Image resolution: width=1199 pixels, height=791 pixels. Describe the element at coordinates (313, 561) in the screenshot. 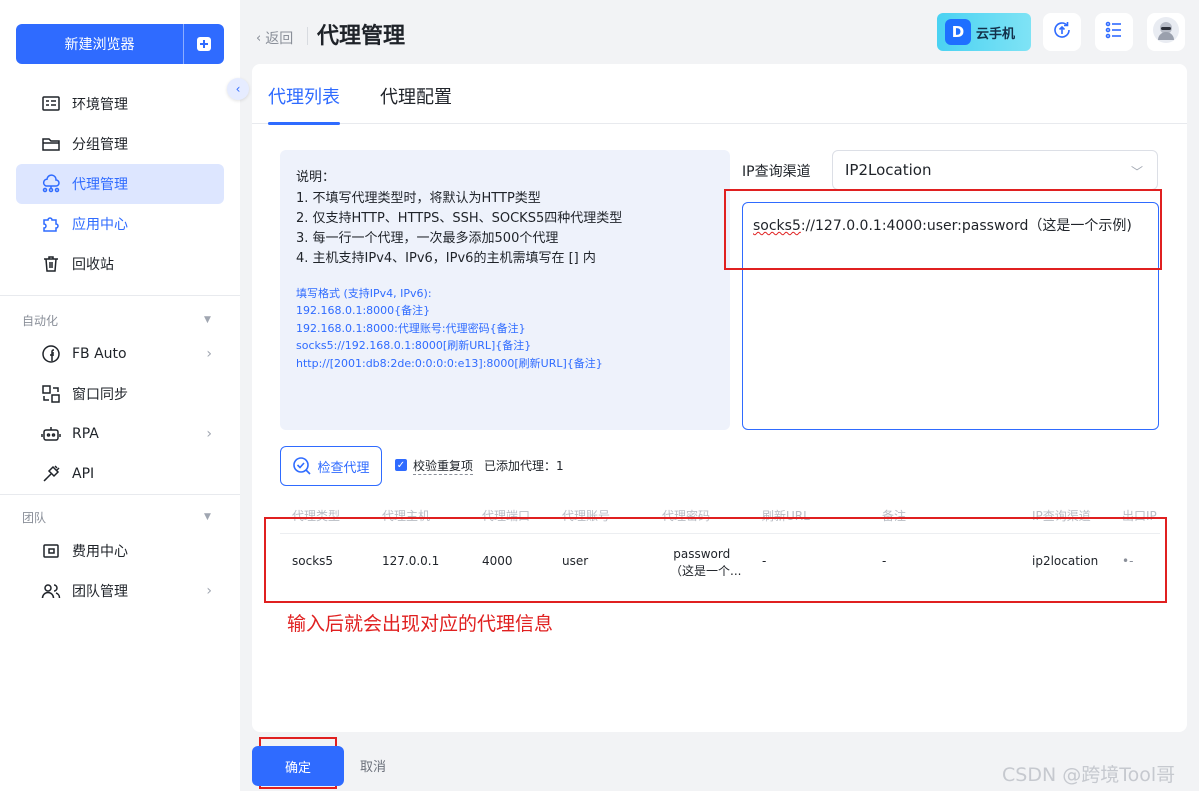

I see `cell-type: socks5` at that location.